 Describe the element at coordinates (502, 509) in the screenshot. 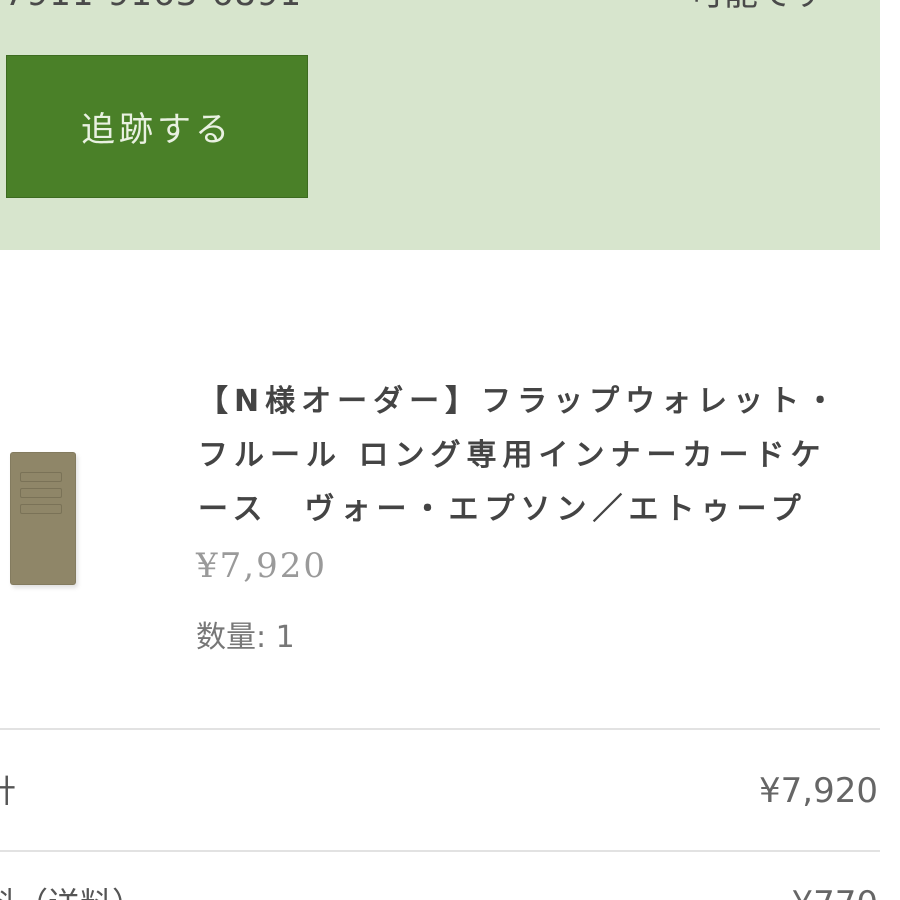

I see `product-title-line: ース ヴォー・エプソン／エトゥープ` at that location.